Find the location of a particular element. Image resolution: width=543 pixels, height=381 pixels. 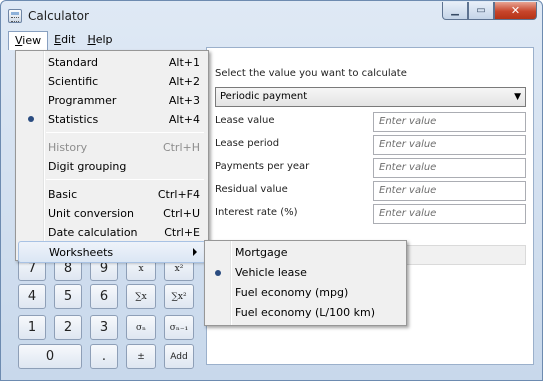

minimize-icon: ▁ is located at coordinates (455, 10).